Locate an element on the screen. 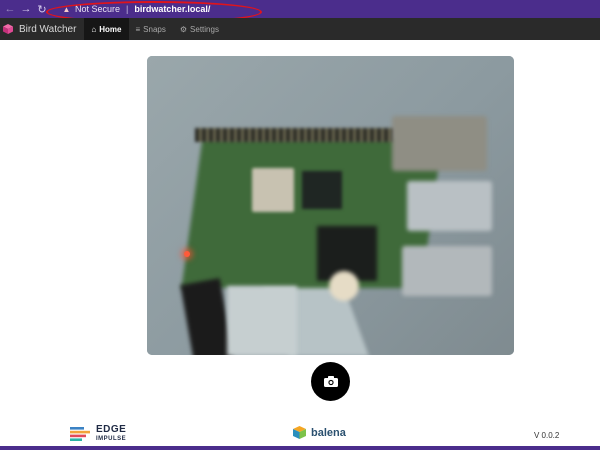  edge-impulse-mark-icon is located at coordinates (80, 433).